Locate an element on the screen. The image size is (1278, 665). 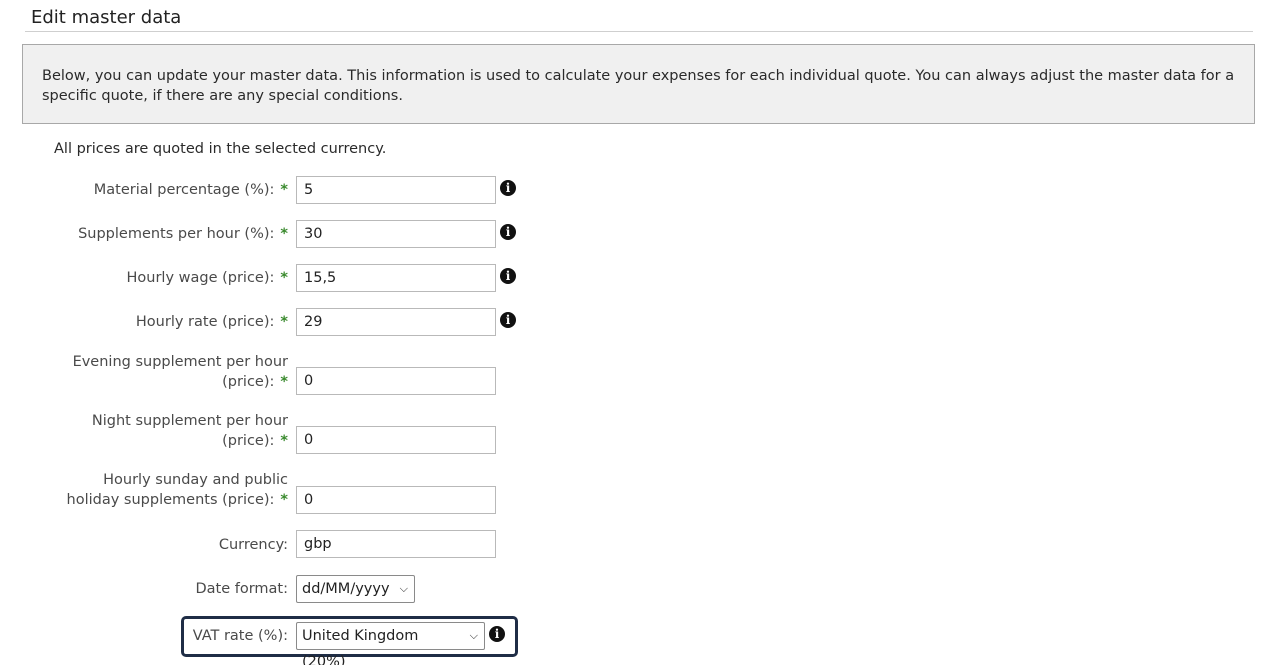
material-percentage-label: Material percentage (%): * is located at coordinates (190, 190).